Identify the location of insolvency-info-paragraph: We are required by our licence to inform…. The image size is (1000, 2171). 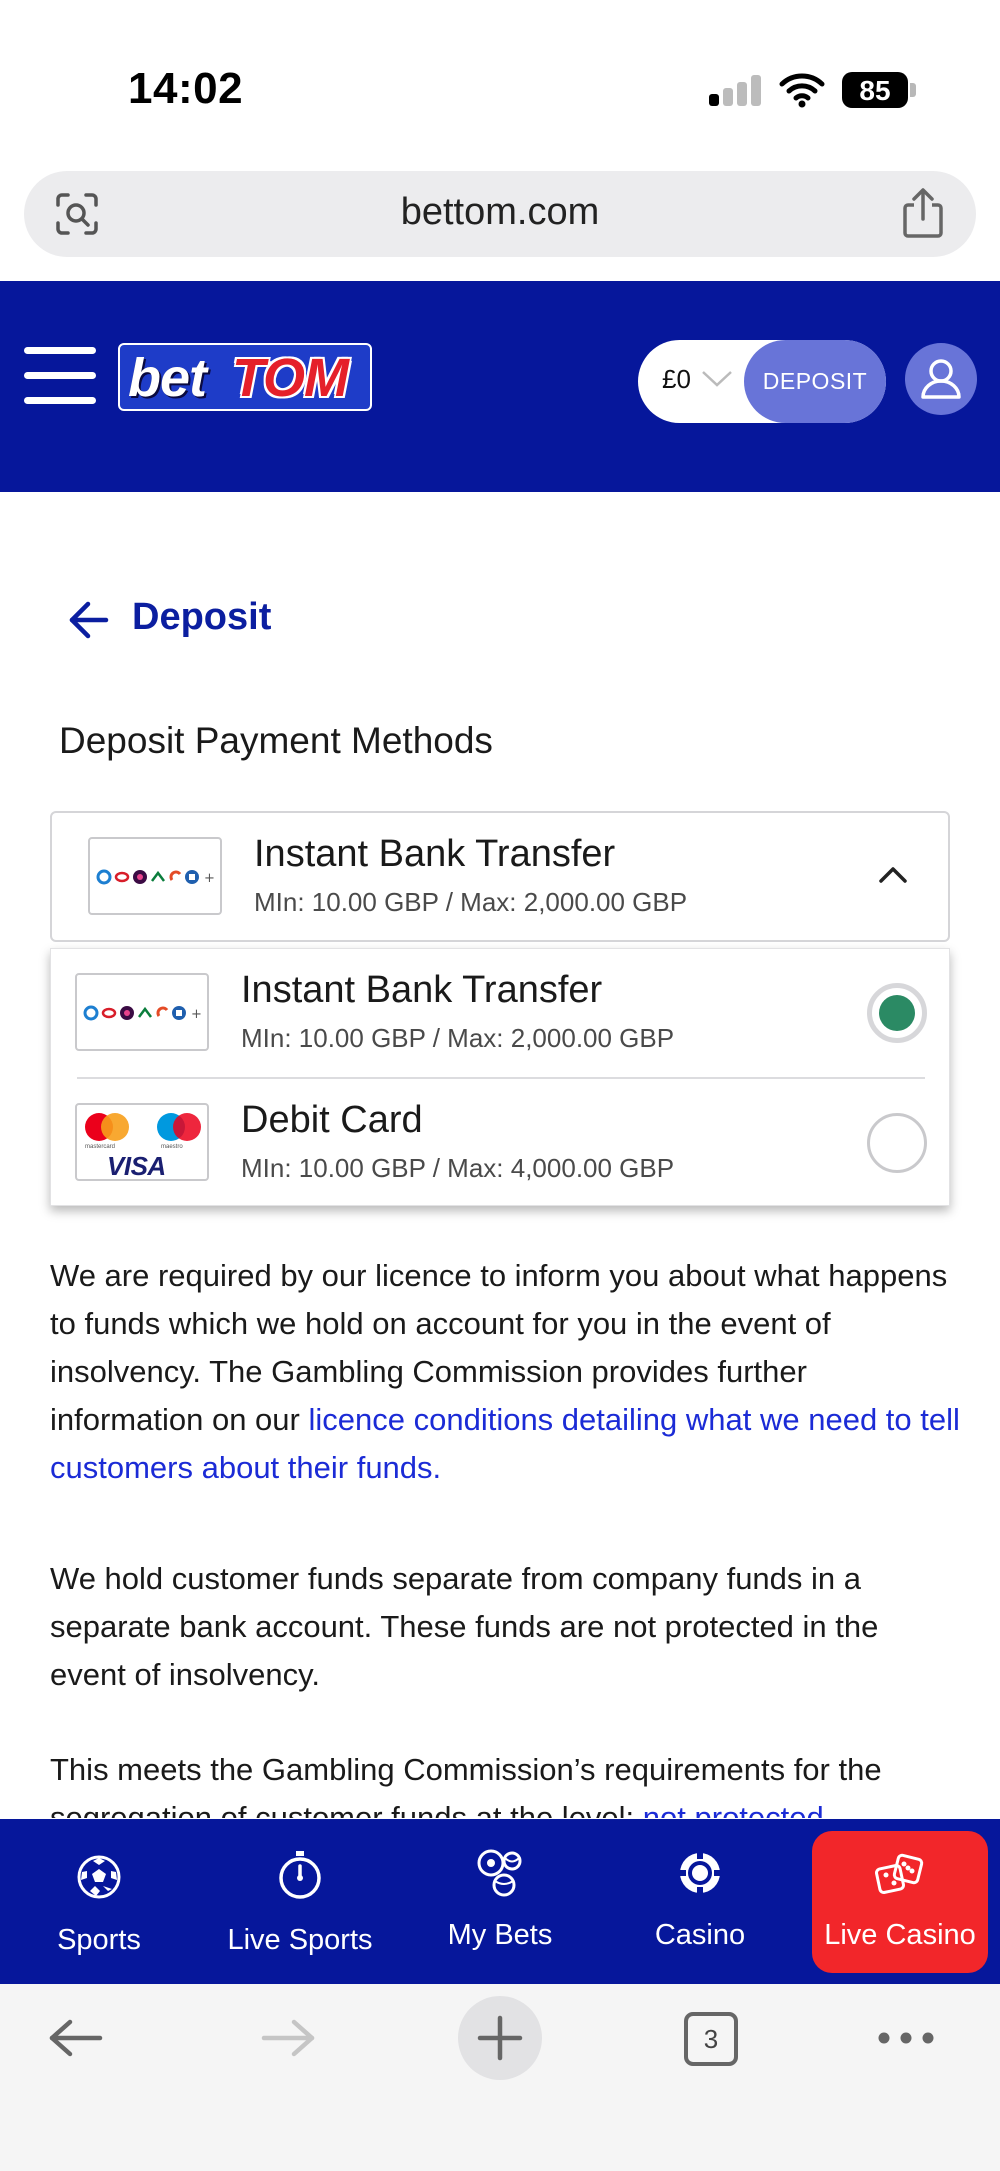
(505, 1371).